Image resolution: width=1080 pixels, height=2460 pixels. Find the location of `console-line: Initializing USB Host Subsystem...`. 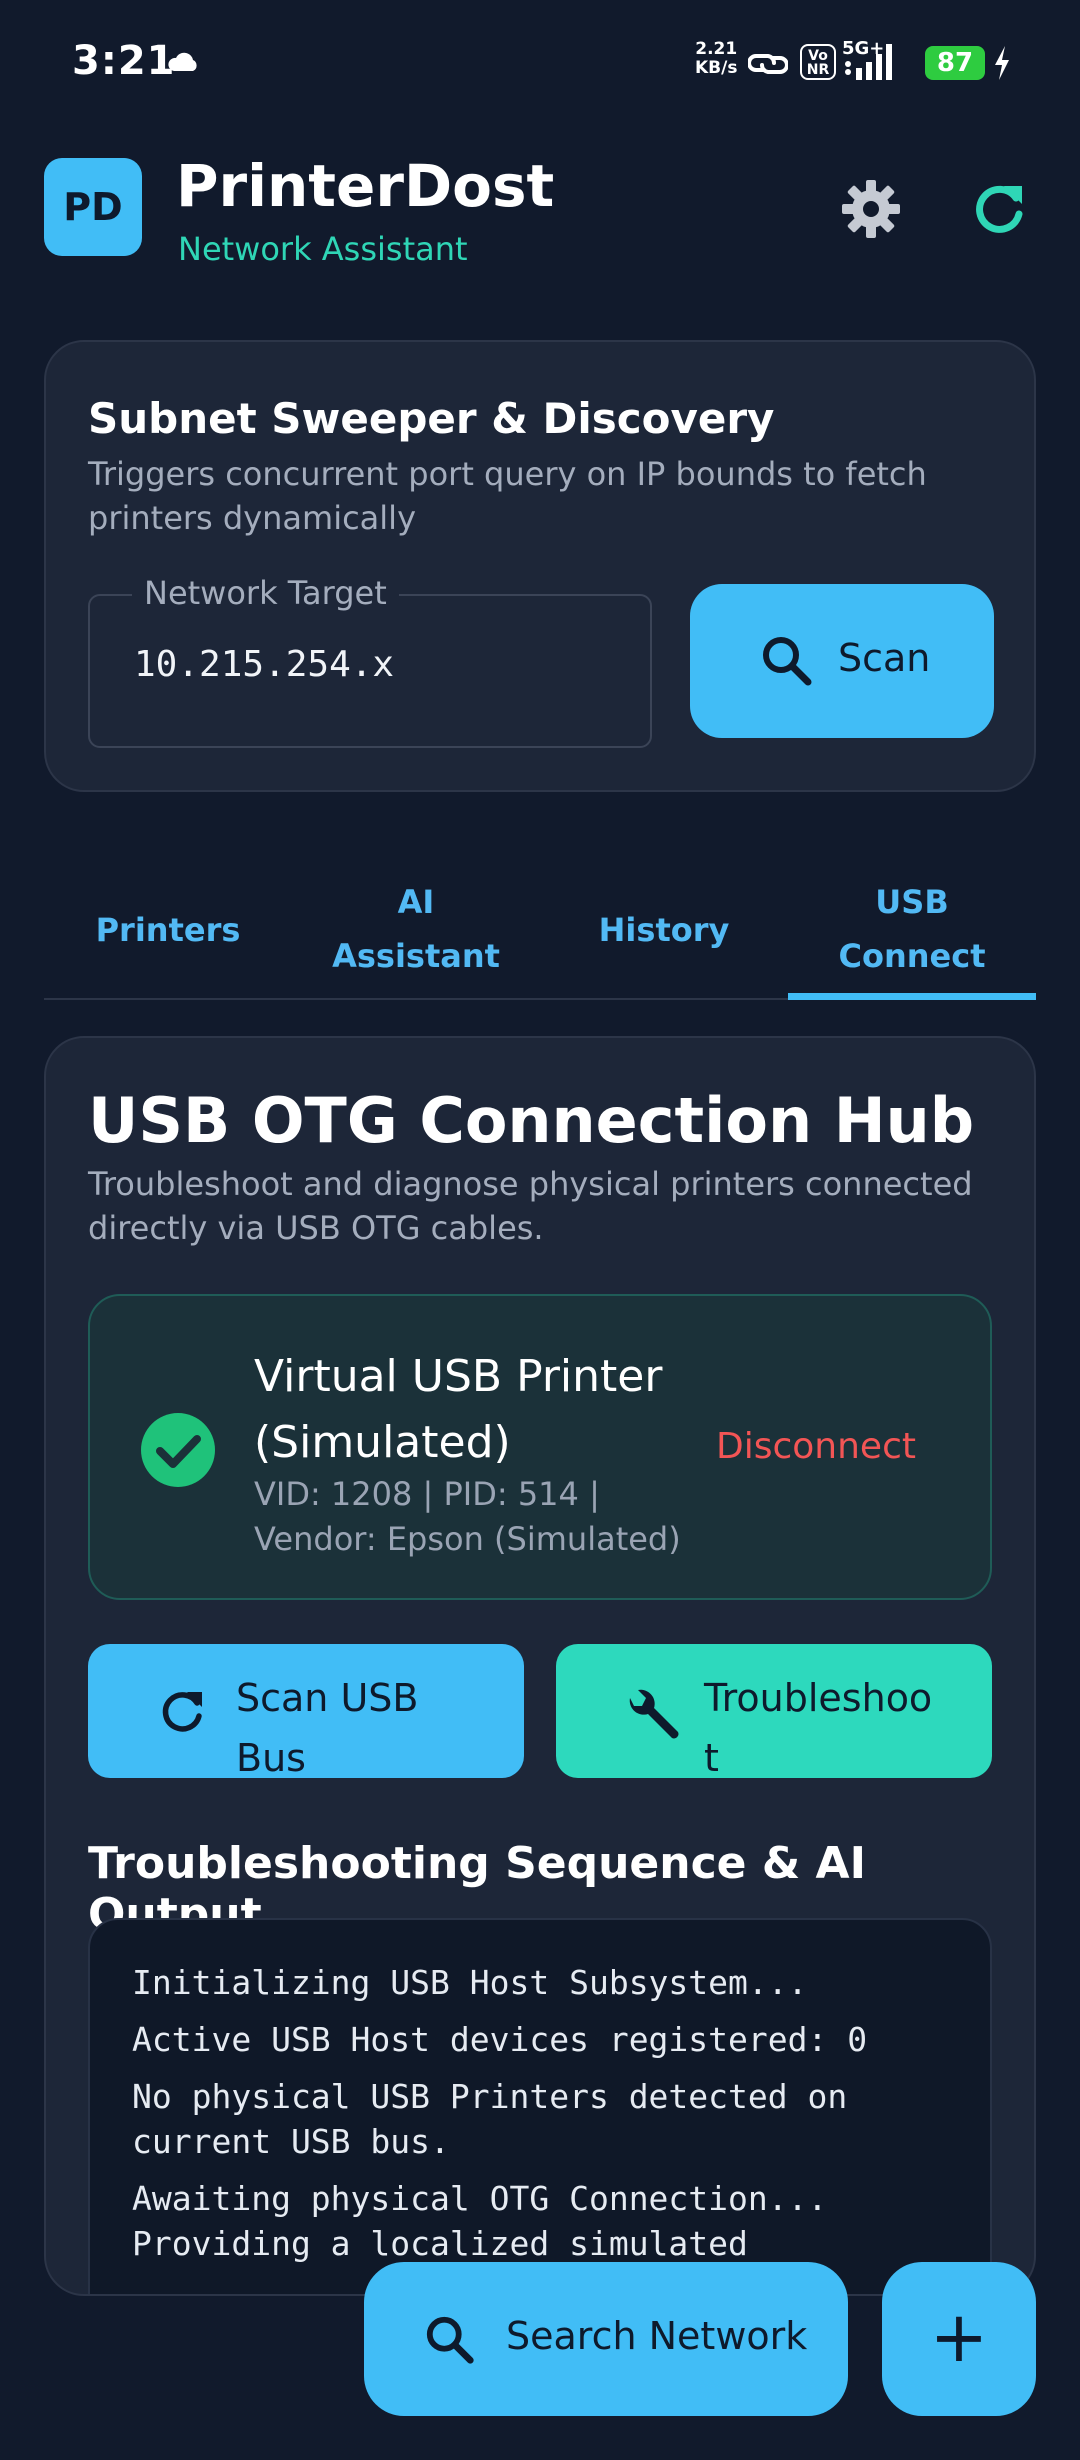

console-line: Initializing USB Host Subsystem... is located at coordinates (470, 1982).